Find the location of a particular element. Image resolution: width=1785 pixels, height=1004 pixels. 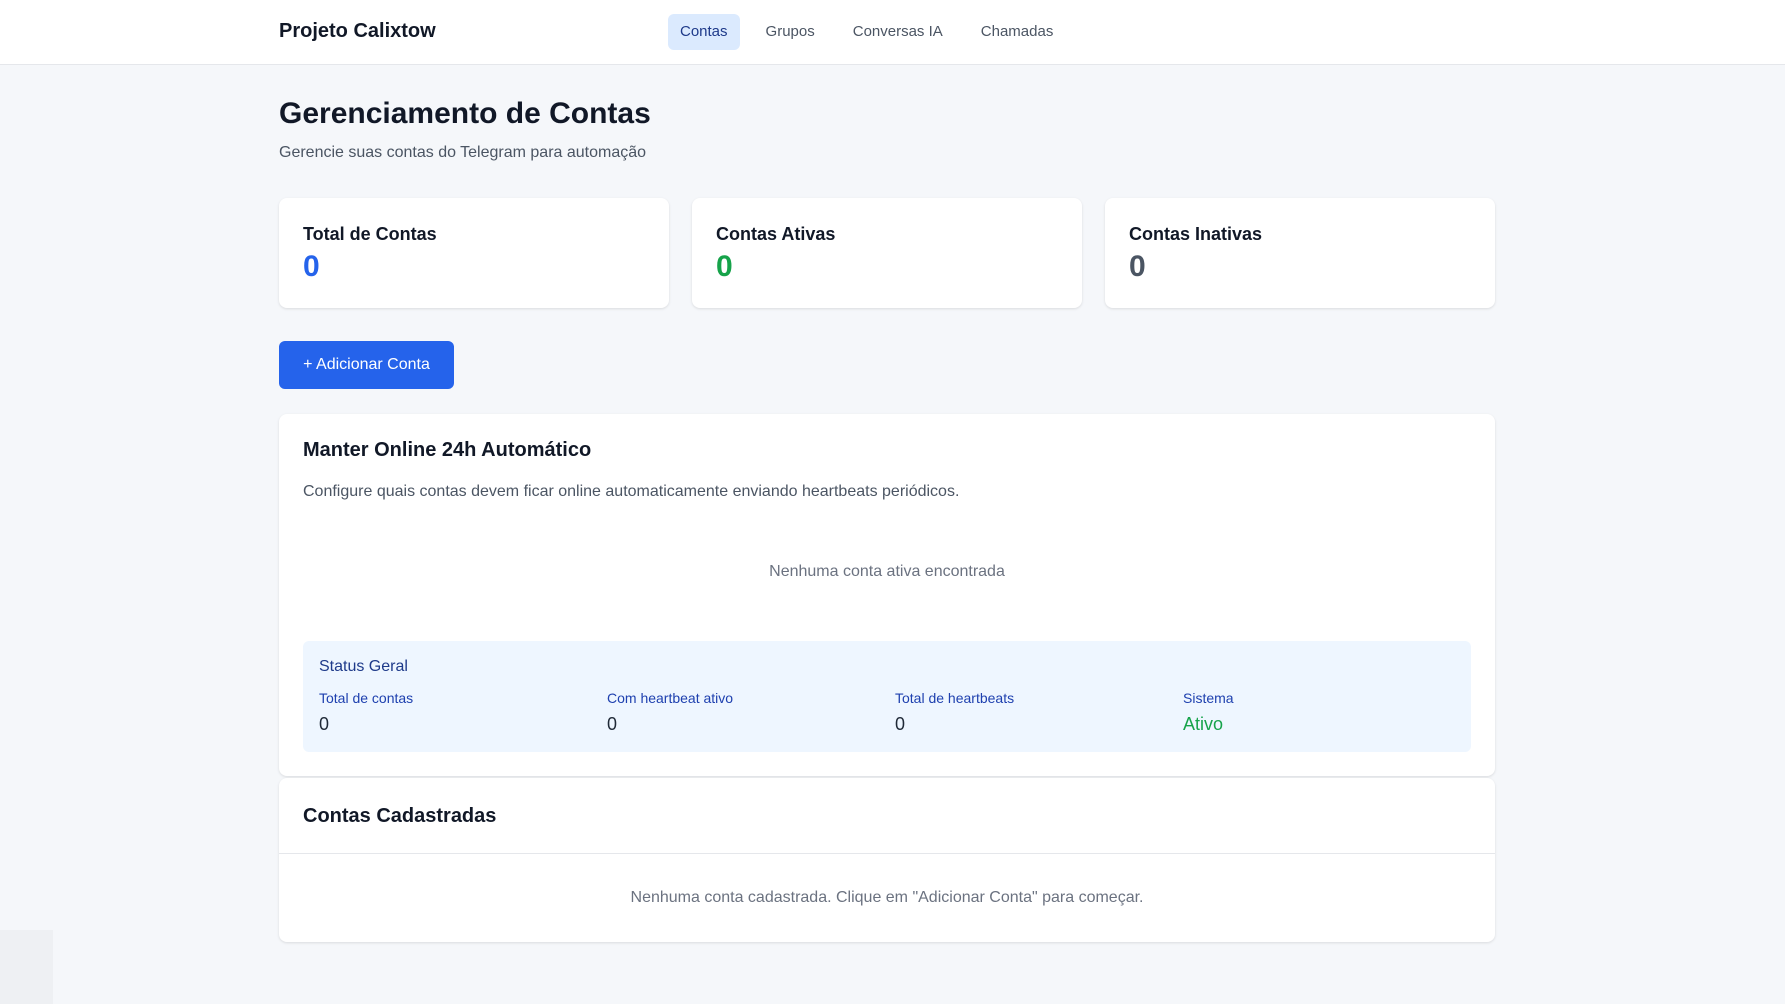

corner-shade is located at coordinates (26, 967).